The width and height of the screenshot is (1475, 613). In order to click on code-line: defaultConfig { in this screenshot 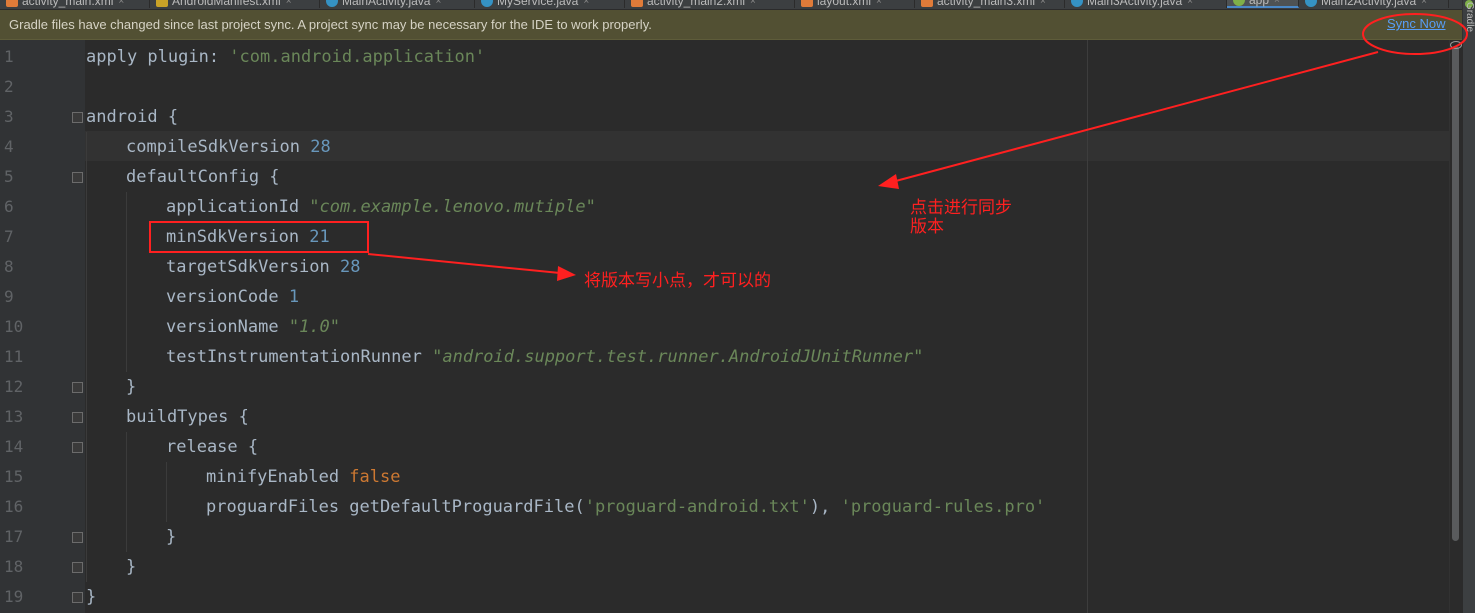, I will do `click(203, 177)`.